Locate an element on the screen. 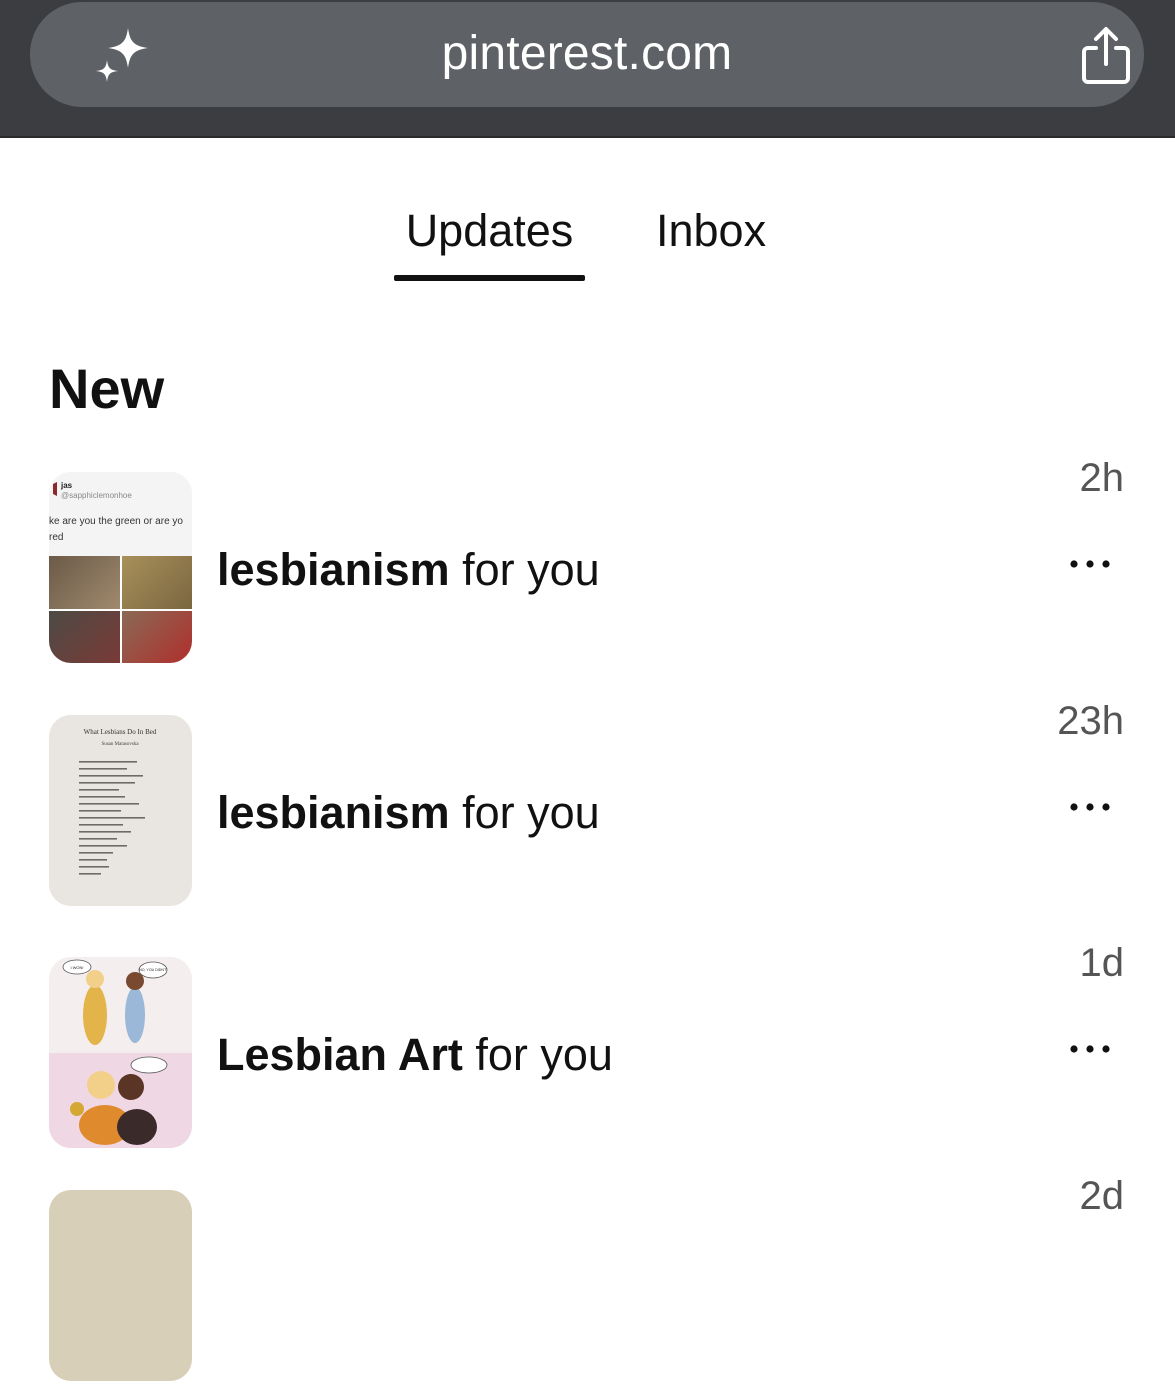 The height and width of the screenshot is (1390, 1175). notification-time: 1d is located at coordinates (1102, 963).